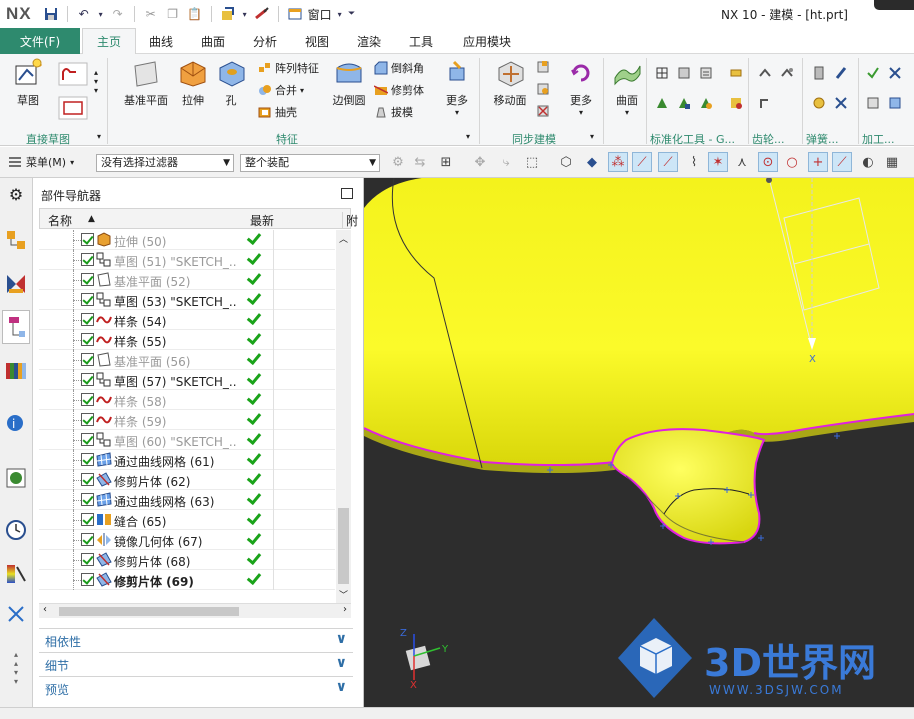 The height and width of the screenshot is (719, 914). Describe the element at coordinates (662, 103) in the screenshot. I see `std-tool-5-icon` at that location.